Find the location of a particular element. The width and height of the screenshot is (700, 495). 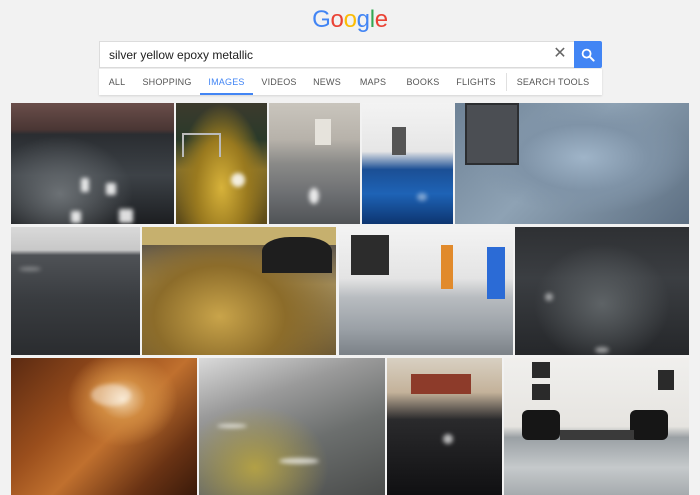

tool-cabinet is located at coordinates (492, 134).